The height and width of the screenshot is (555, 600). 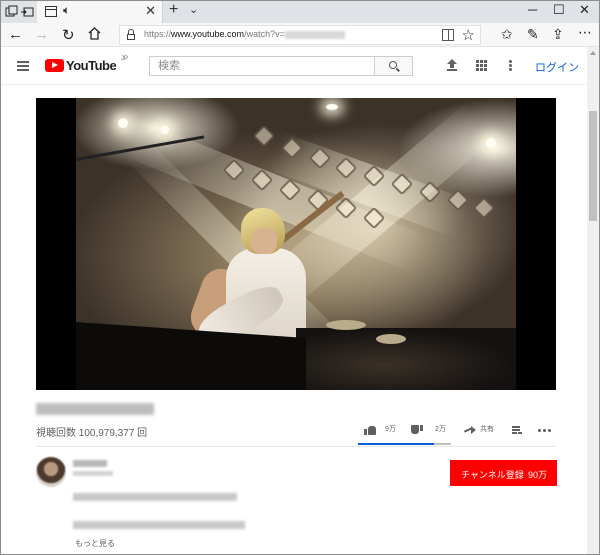 What do you see at coordinates (23, 66) in the screenshot?
I see `hamburger-menu-icon` at bounding box center [23, 66].